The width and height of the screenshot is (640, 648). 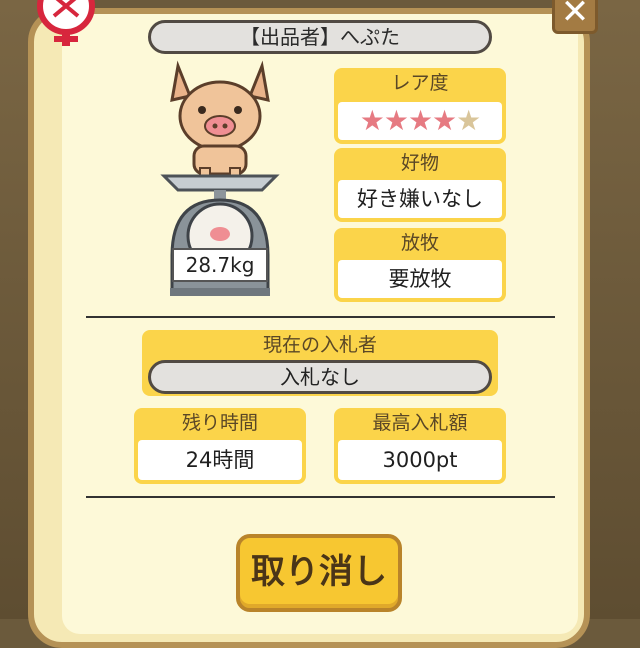 What do you see at coordinates (419, 243) in the screenshot?
I see `grazing-label: 放牧` at bounding box center [419, 243].